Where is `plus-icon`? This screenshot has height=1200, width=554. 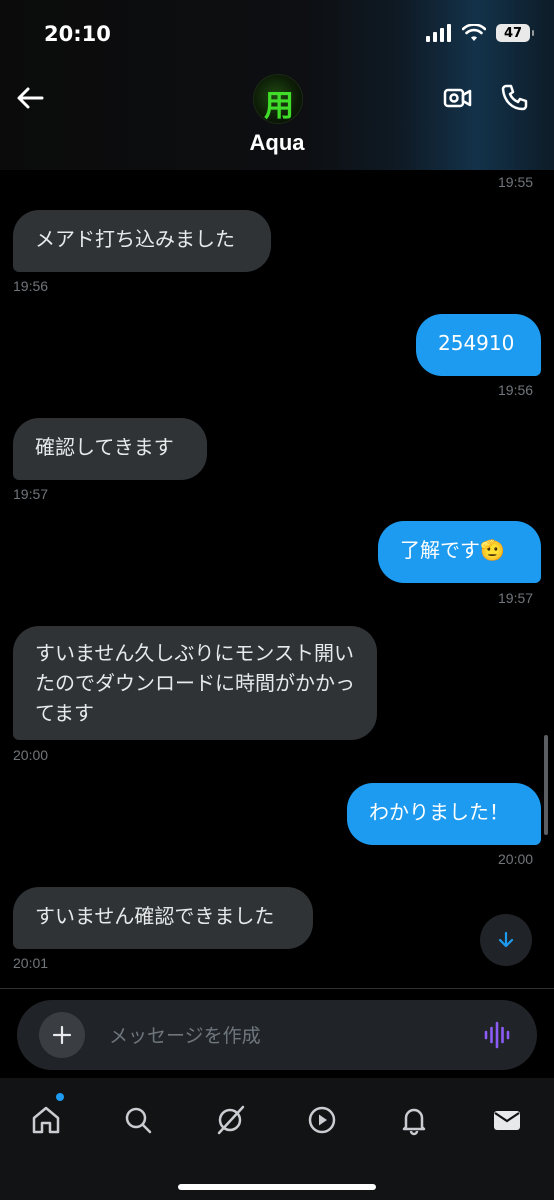
plus-icon is located at coordinates (62, 1035).